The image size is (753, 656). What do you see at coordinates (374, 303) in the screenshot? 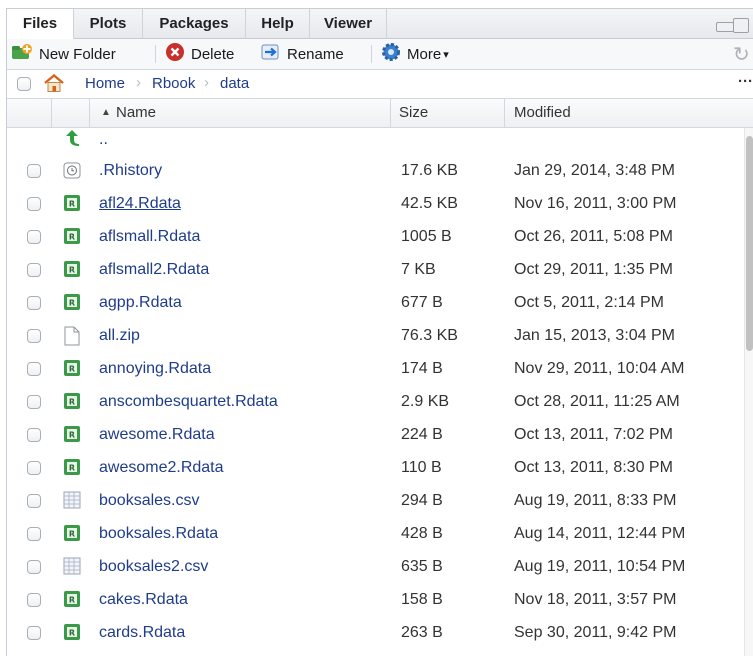
I see `file-row: Ragpp.Rdata 677 B Oct 5, 2011, 2:14 PM` at bounding box center [374, 303].